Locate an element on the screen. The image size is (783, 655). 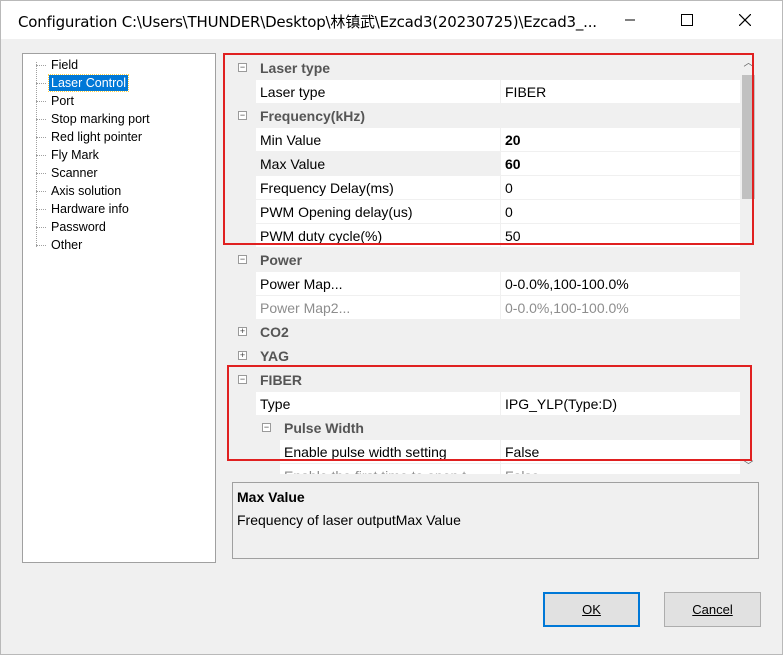
property-row: PWM duty cycle(%) 50 is located at coordinates (486, 236).